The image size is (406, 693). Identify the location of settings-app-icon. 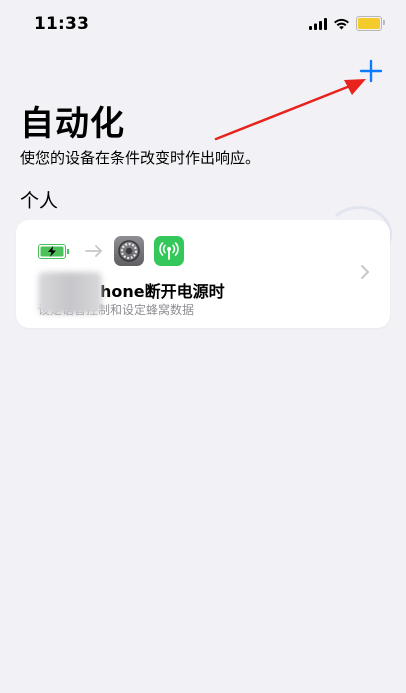
(129, 251).